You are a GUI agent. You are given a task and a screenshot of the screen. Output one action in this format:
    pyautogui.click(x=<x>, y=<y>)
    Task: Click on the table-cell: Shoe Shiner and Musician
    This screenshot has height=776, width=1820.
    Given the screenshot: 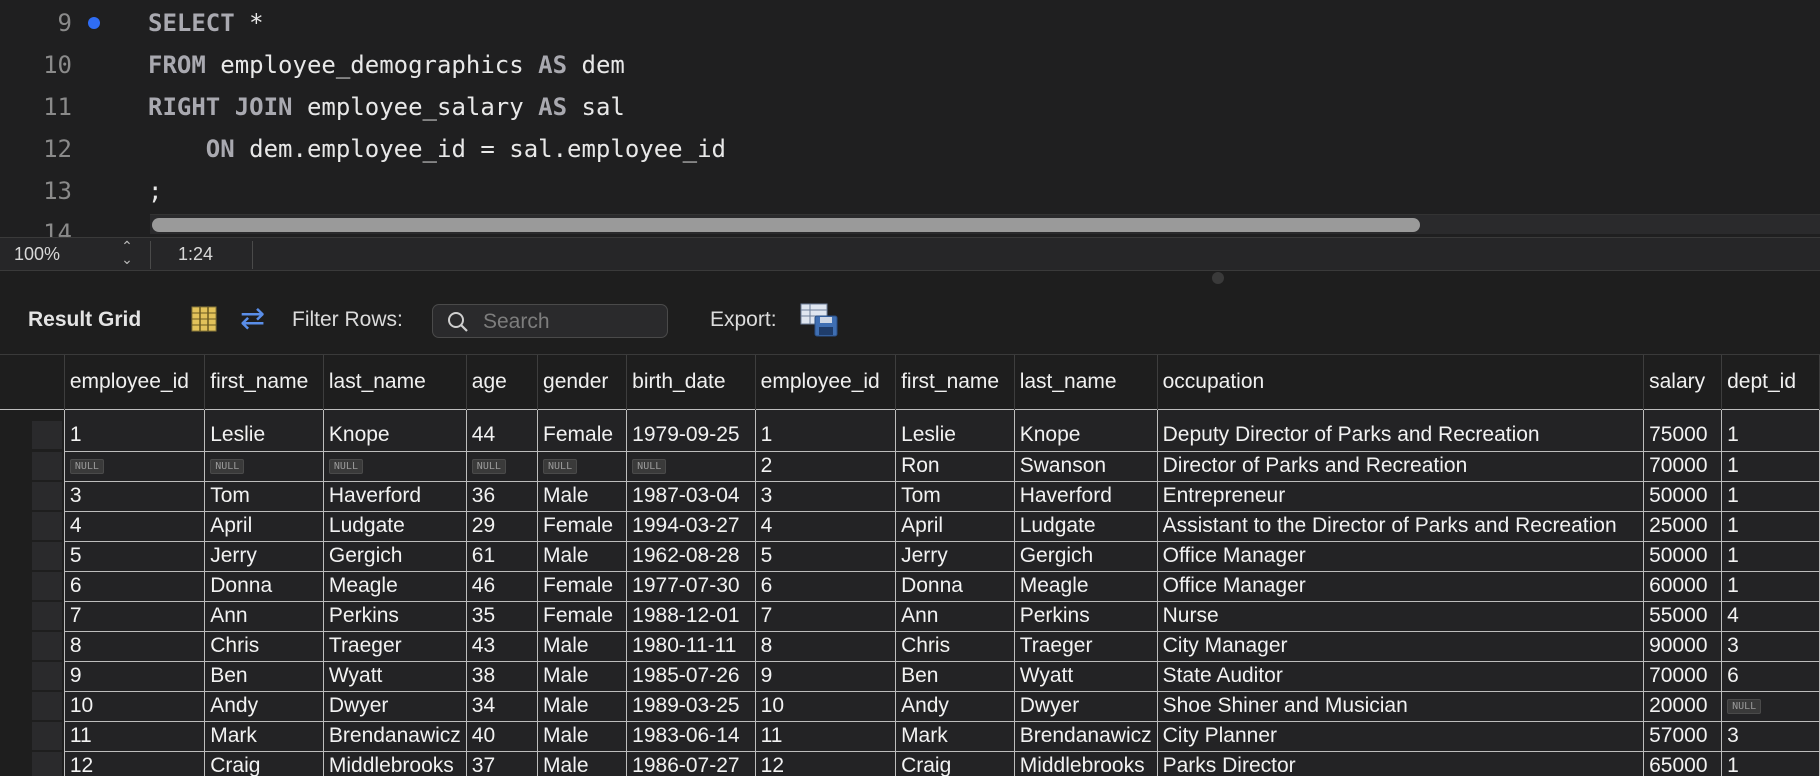 What is the action you would take?
    pyautogui.click(x=1400, y=706)
    